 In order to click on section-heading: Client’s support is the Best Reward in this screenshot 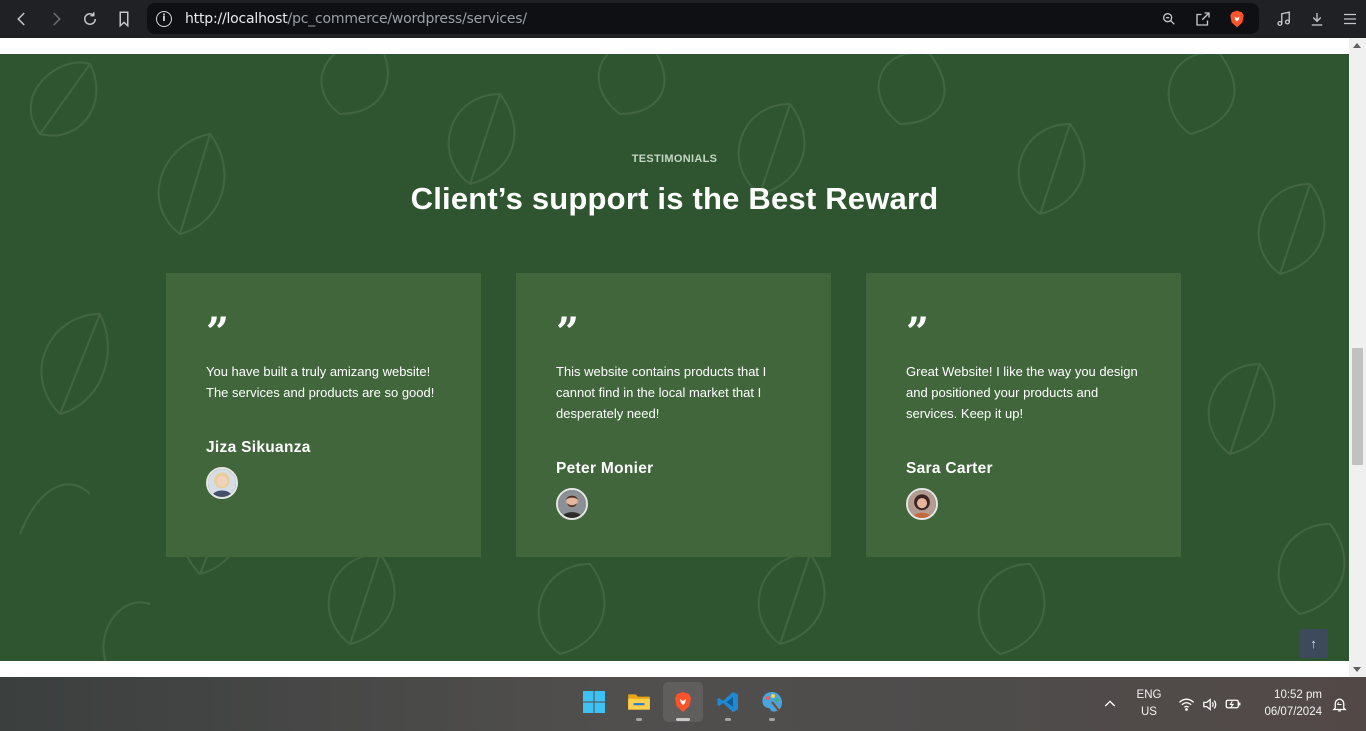, I will do `click(674, 198)`.